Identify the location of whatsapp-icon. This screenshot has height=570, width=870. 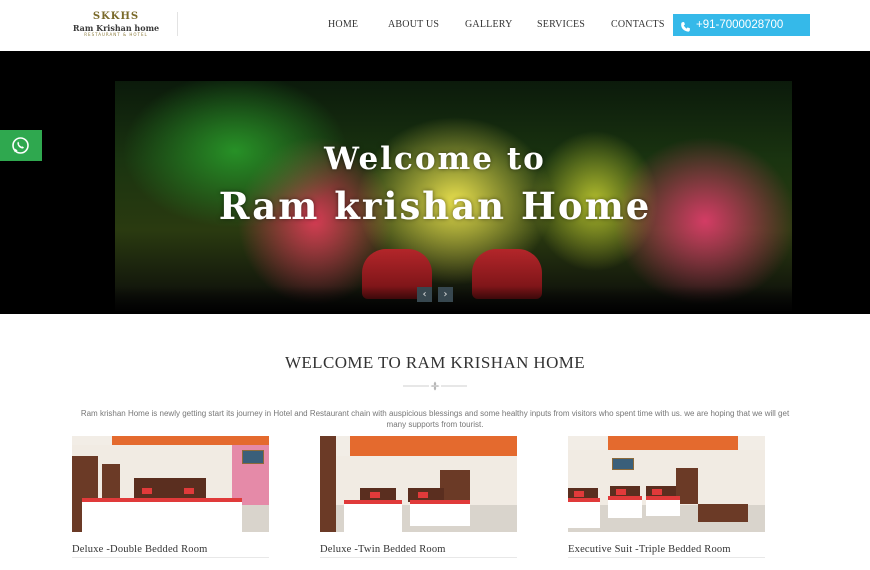
(20, 145).